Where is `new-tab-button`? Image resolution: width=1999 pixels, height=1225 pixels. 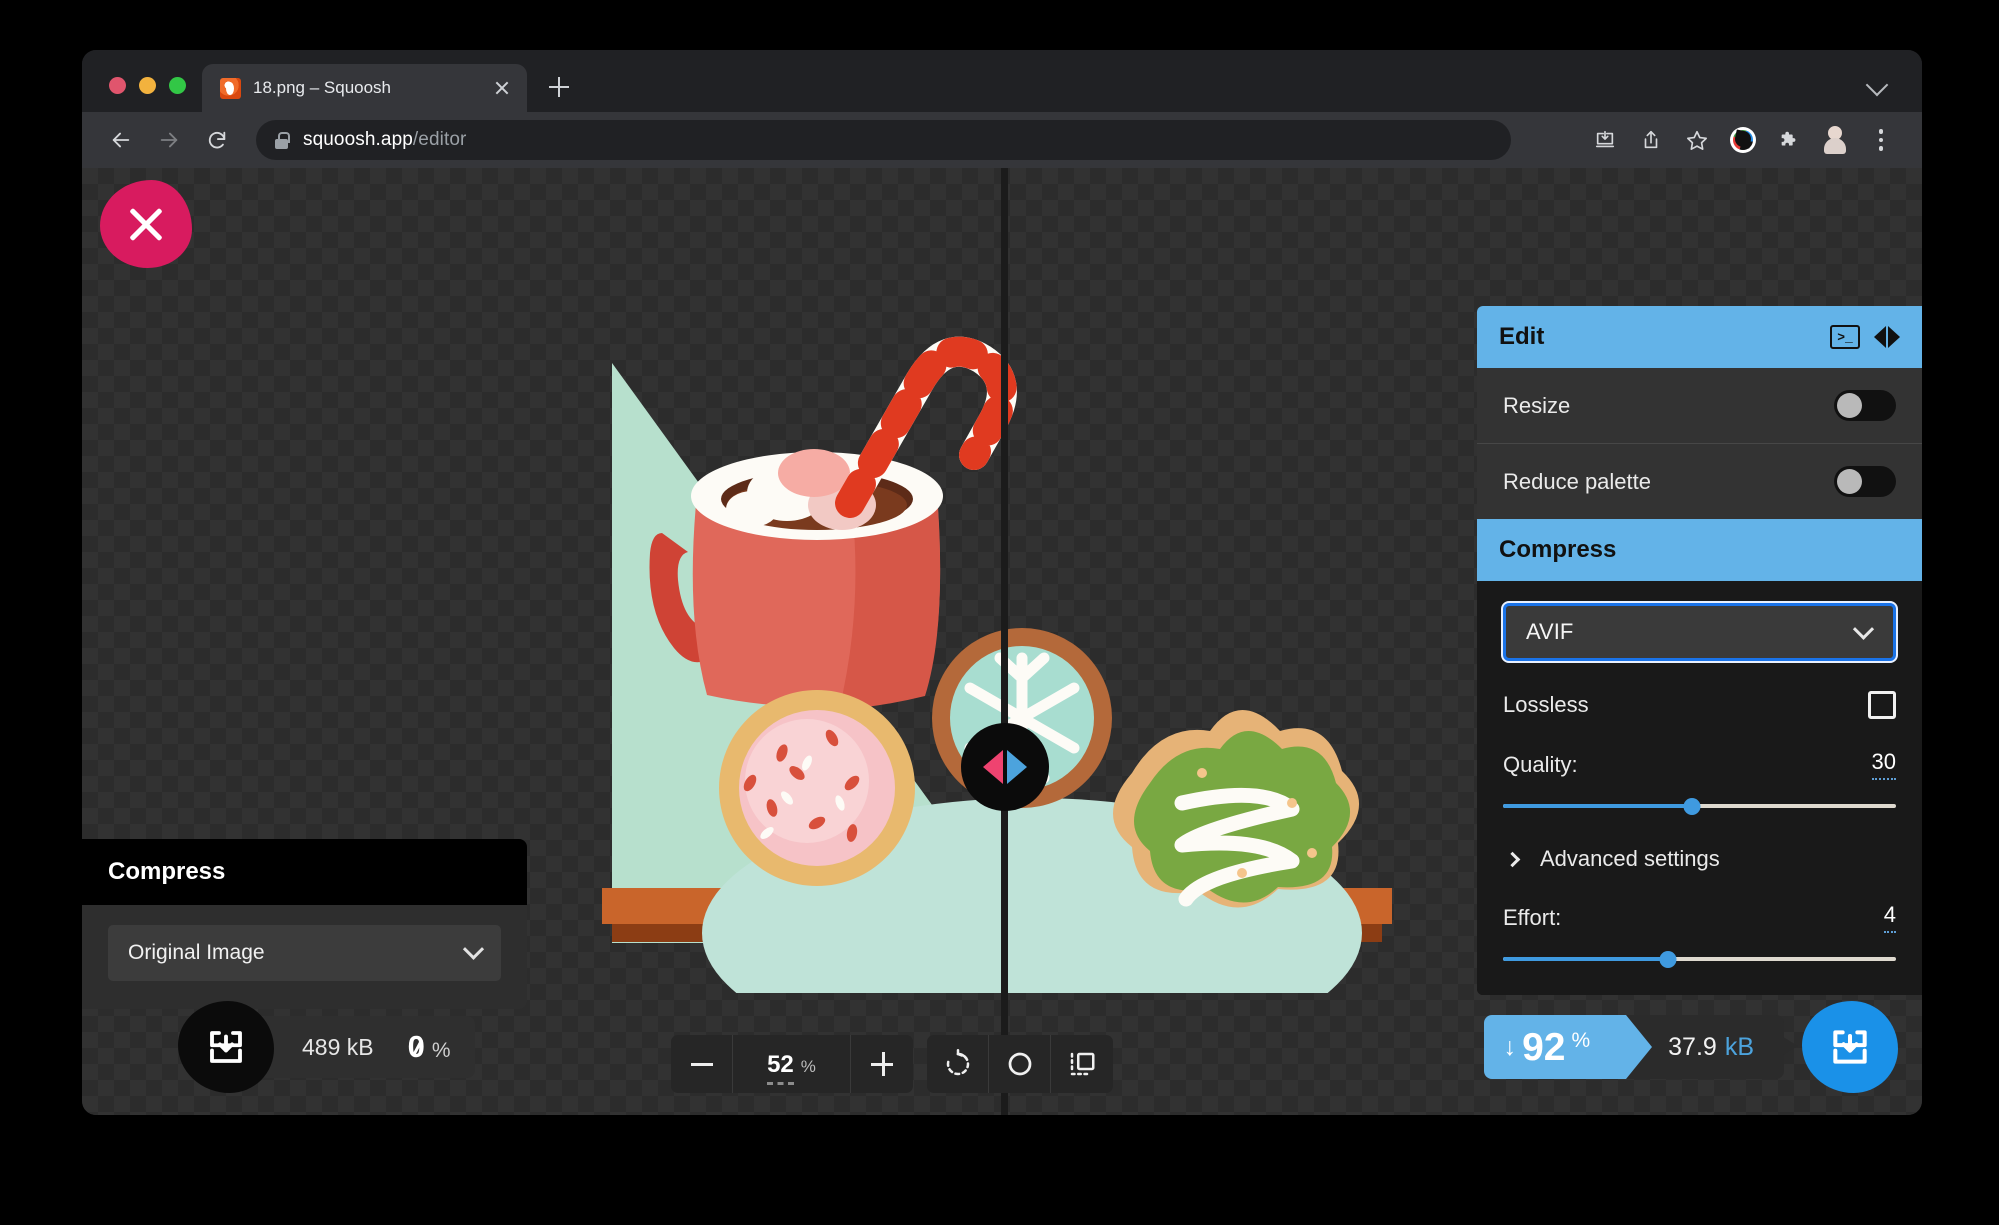 new-tab-button is located at coordinates (559, 87).